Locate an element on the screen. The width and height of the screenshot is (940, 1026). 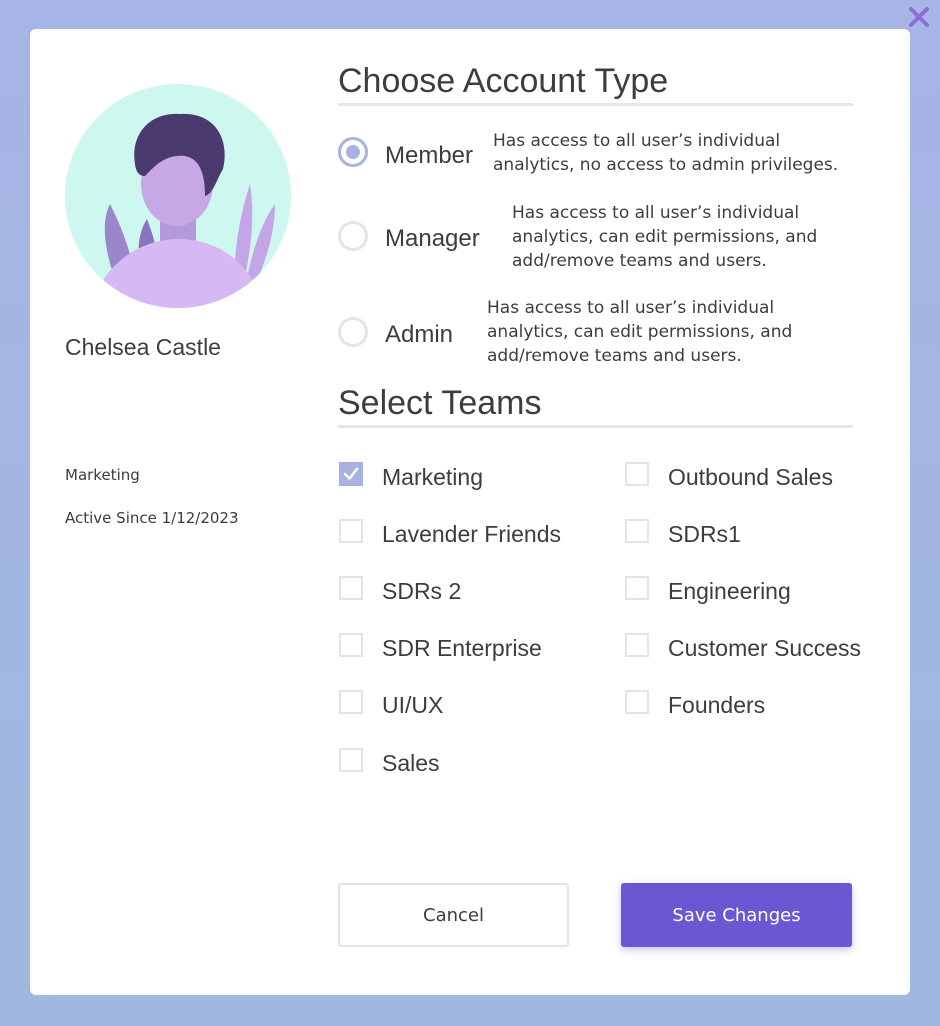
checkbox-outbound-sales-label: Outbound Sales is located at coordinates (750, 477).